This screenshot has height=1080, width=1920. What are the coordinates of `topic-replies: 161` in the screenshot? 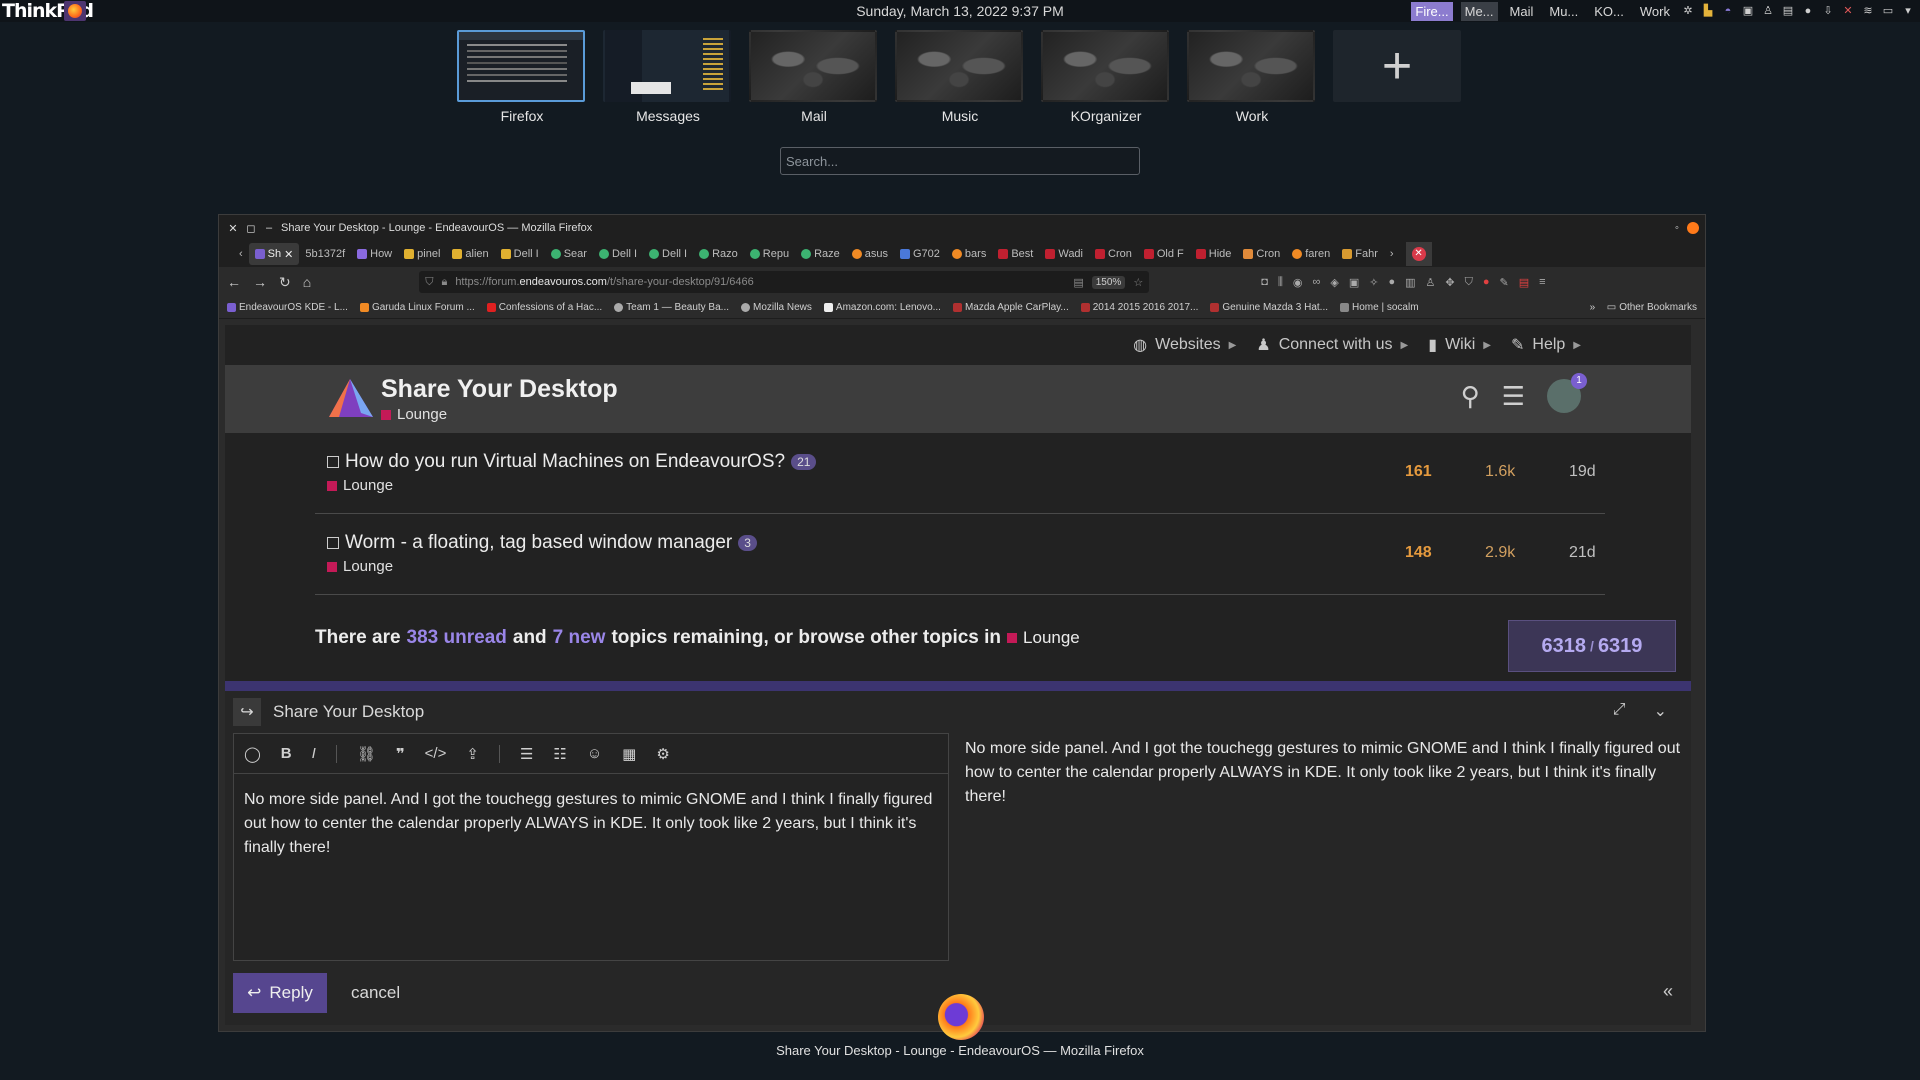 It's located at (1418, 472).